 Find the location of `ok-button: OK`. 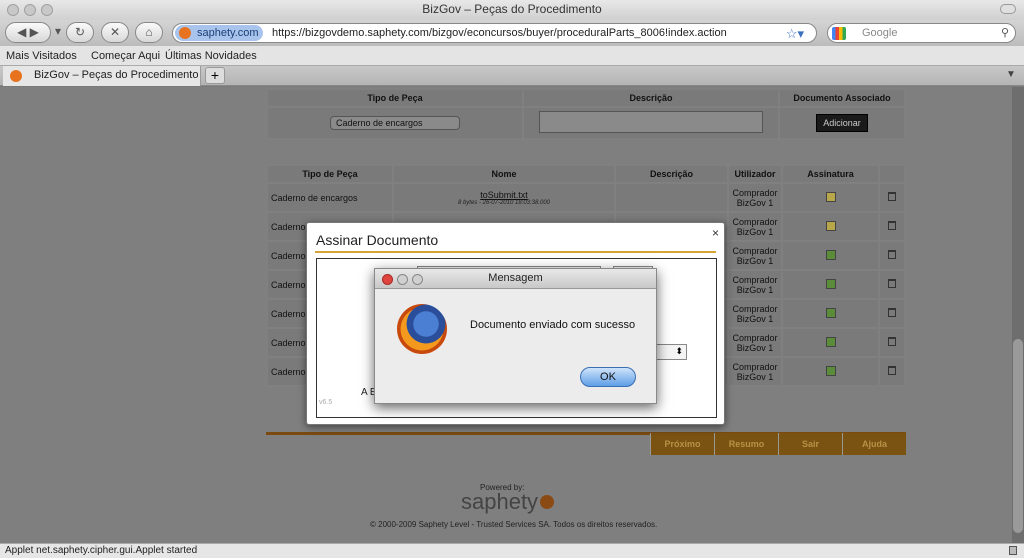

ok-button: OK is located at coordinates (608, 377).